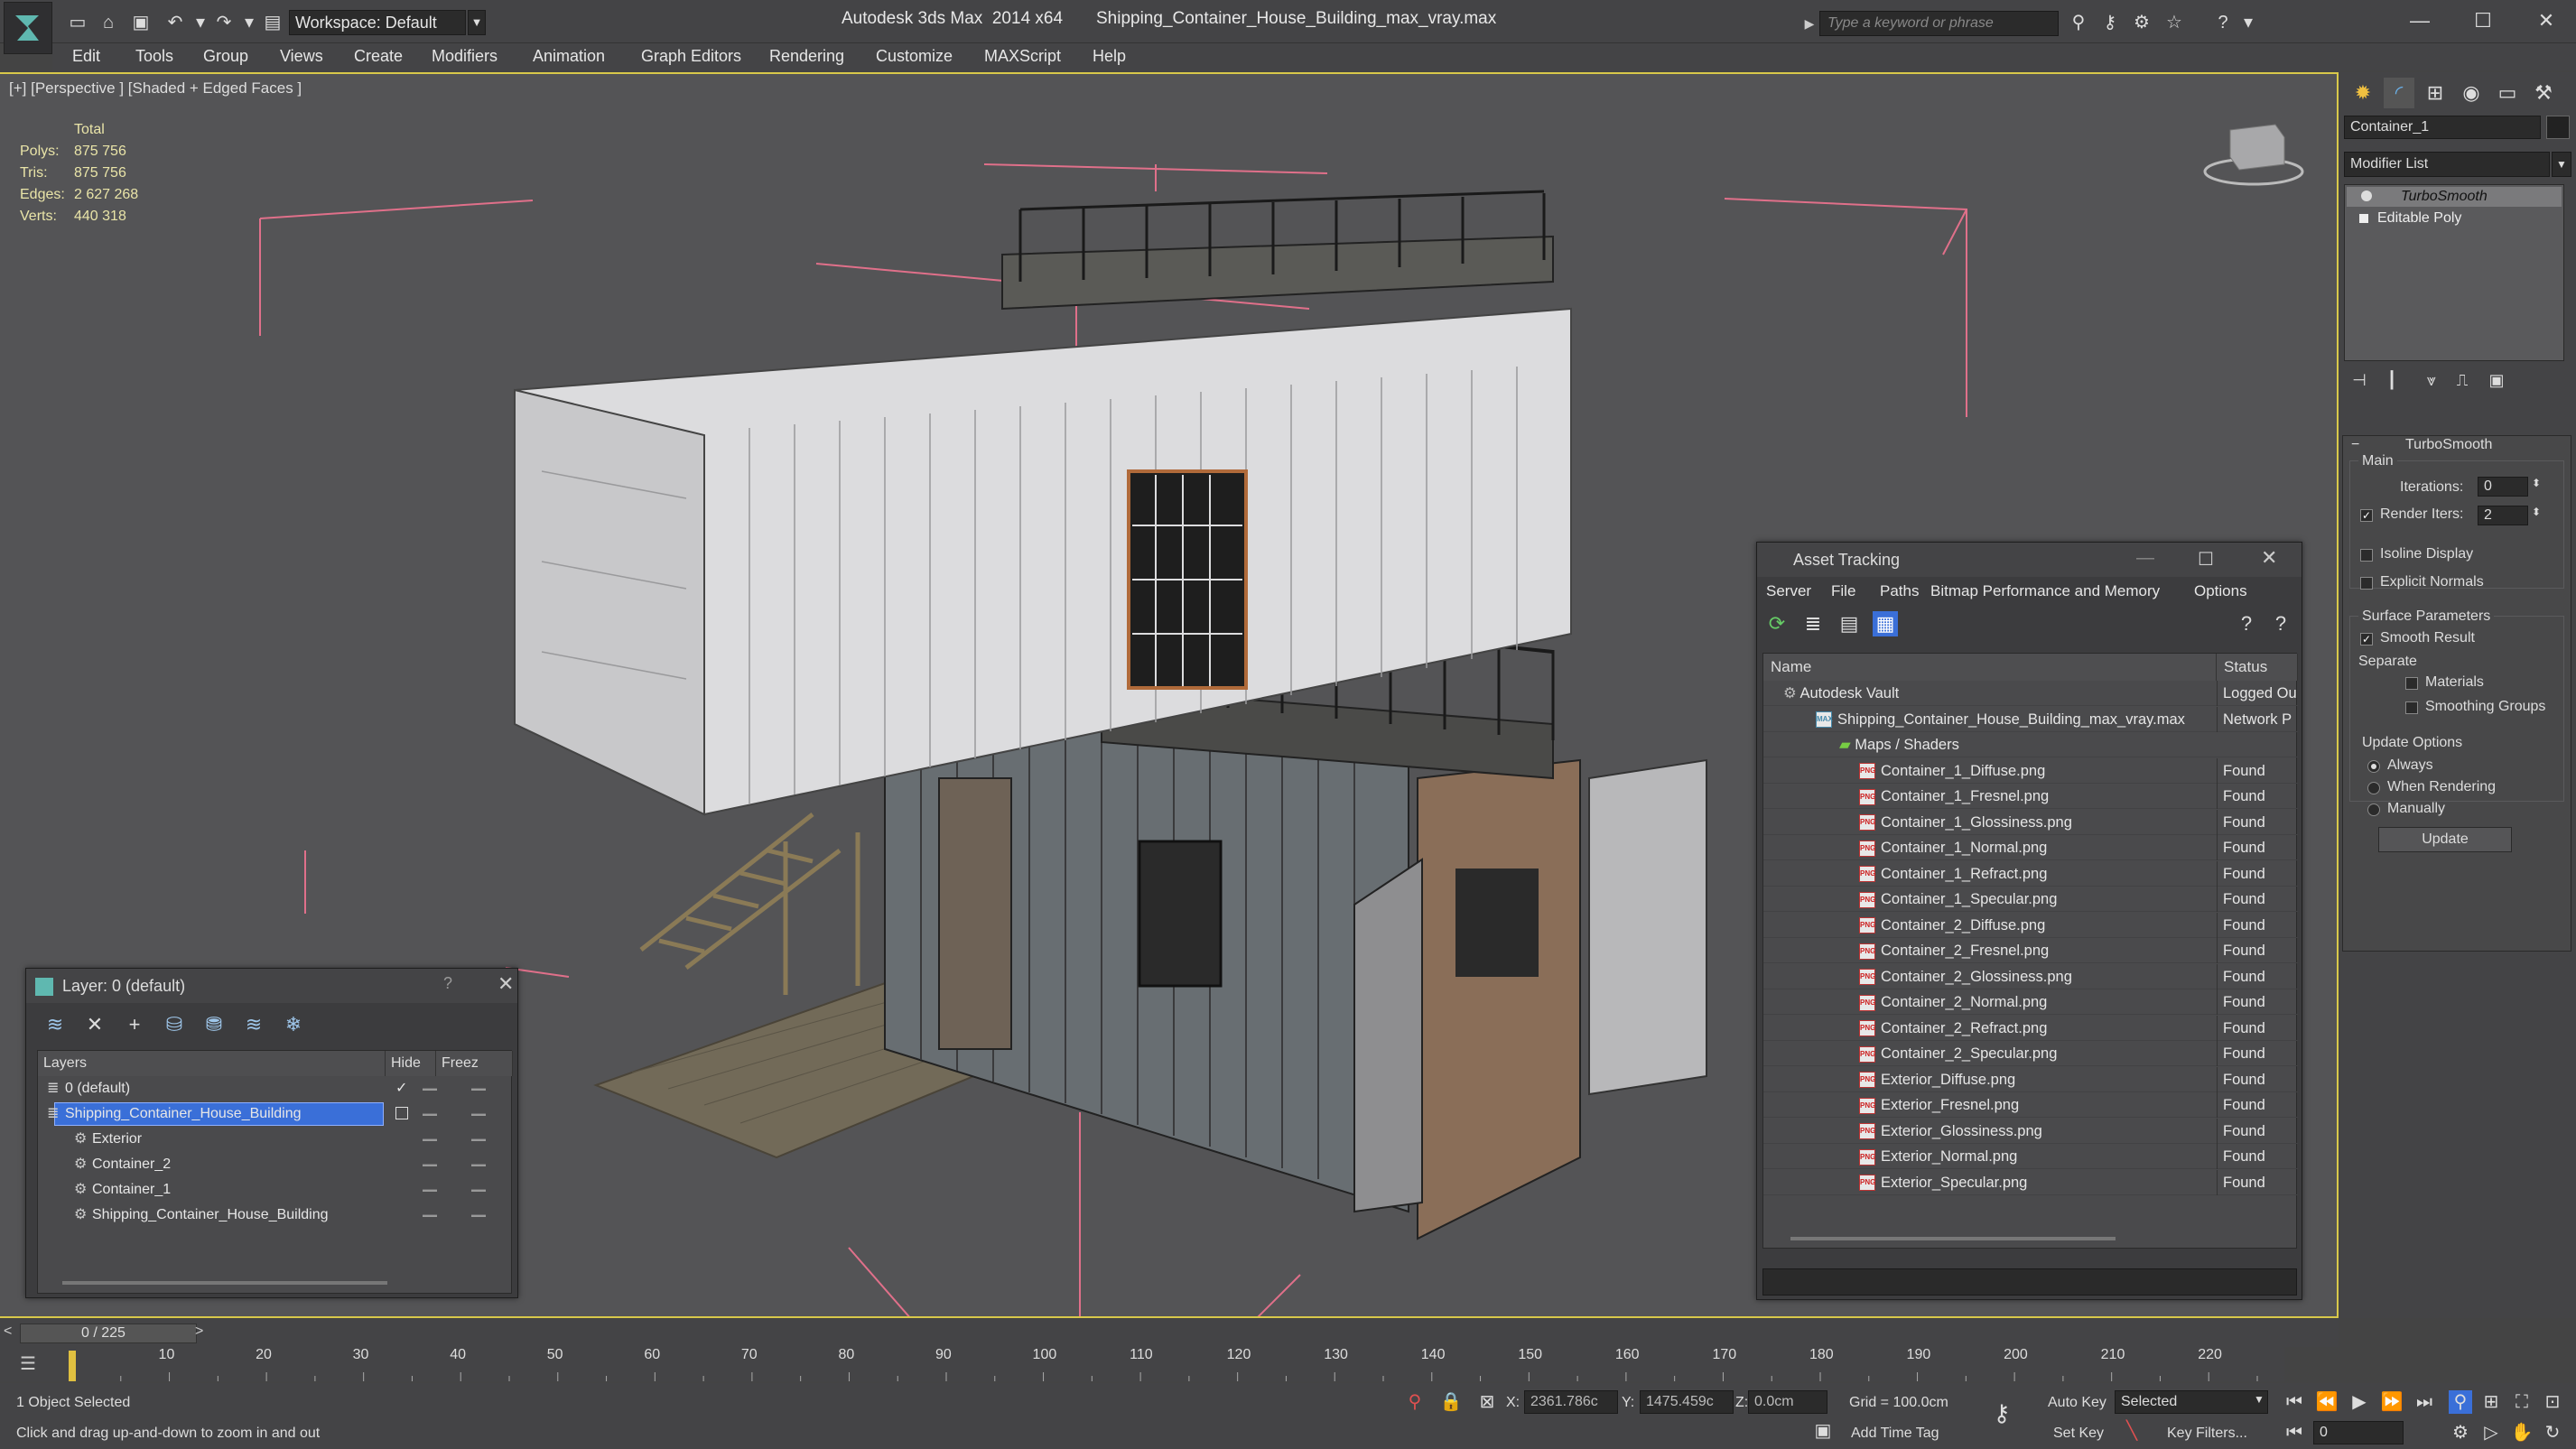  Describe the element at coordinates (2110, 23) in the screenshot. I see `subscription-icon: ⚷` at that location.